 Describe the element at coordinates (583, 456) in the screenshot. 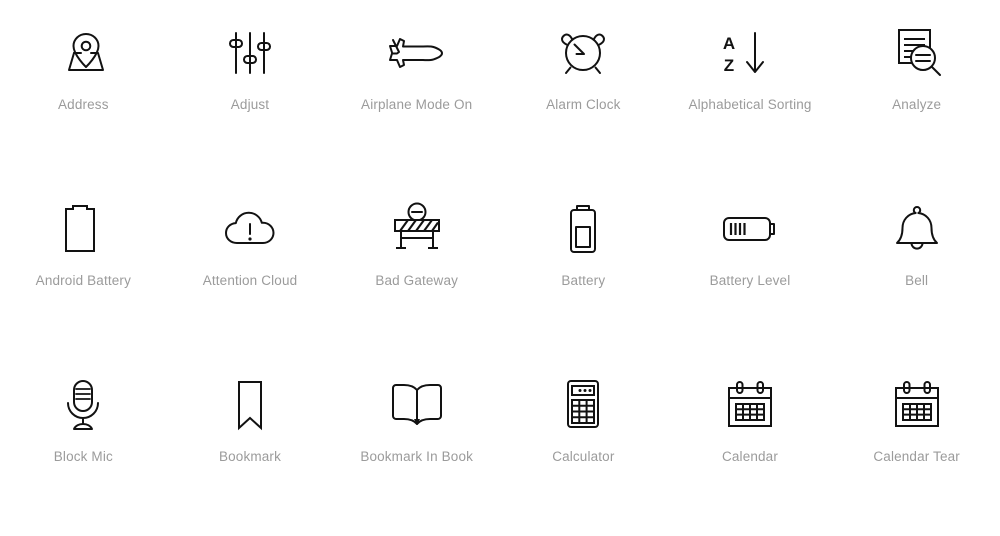

I see `icon-label: Calculator` at that location.